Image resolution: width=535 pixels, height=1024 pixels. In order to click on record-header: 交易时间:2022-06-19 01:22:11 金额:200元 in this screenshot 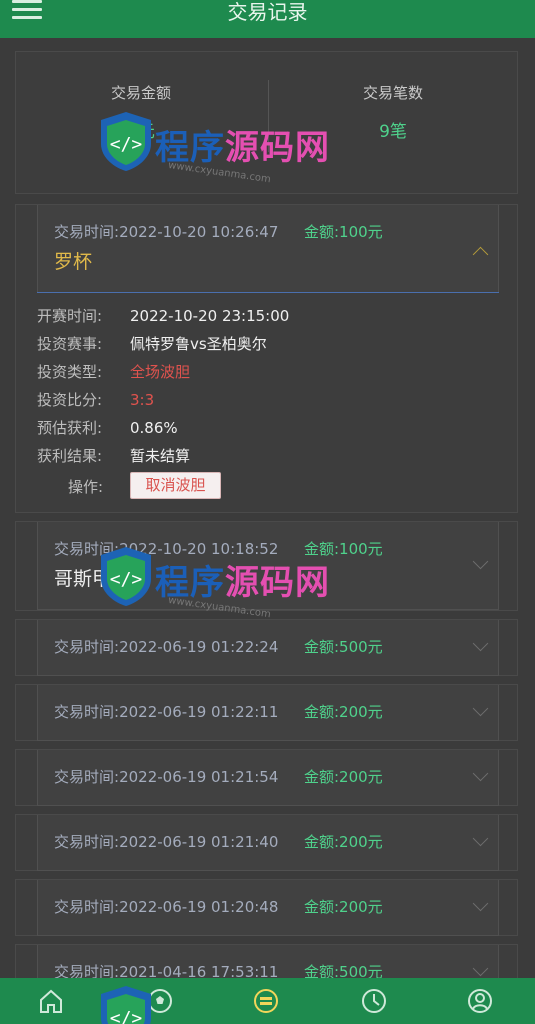, I will do `click(268, 713)`.